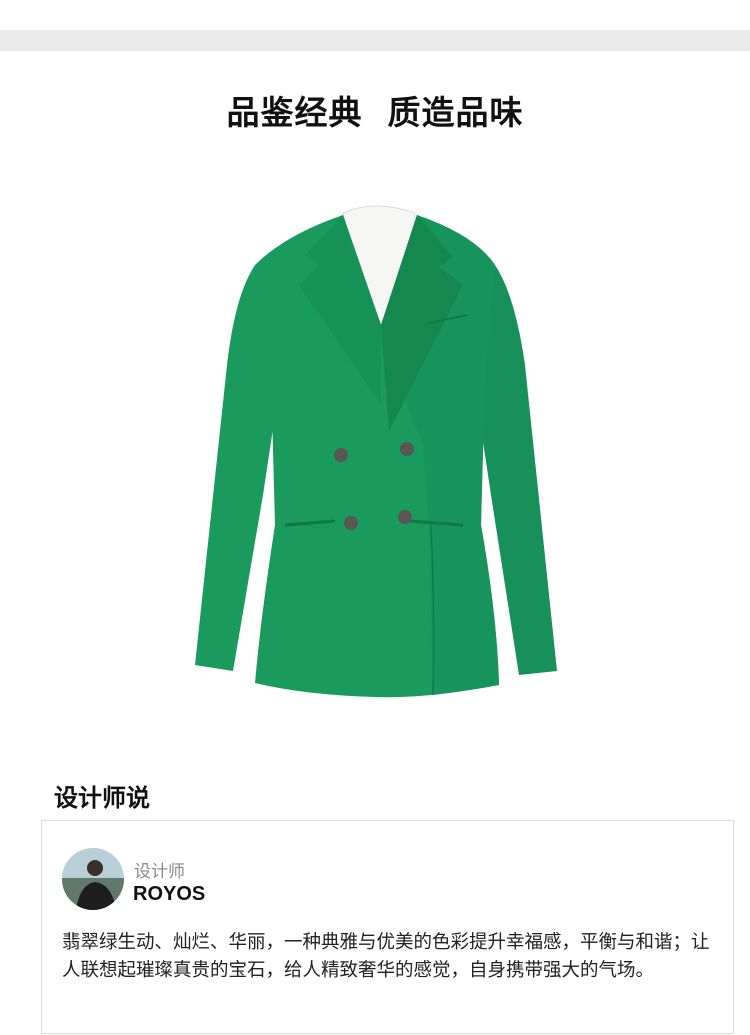 This screenshot has width=750, height=1035. Describe the element at coordinates (159, 872) in the screenshot. I see `designer-role-label: 设计师` at that location.